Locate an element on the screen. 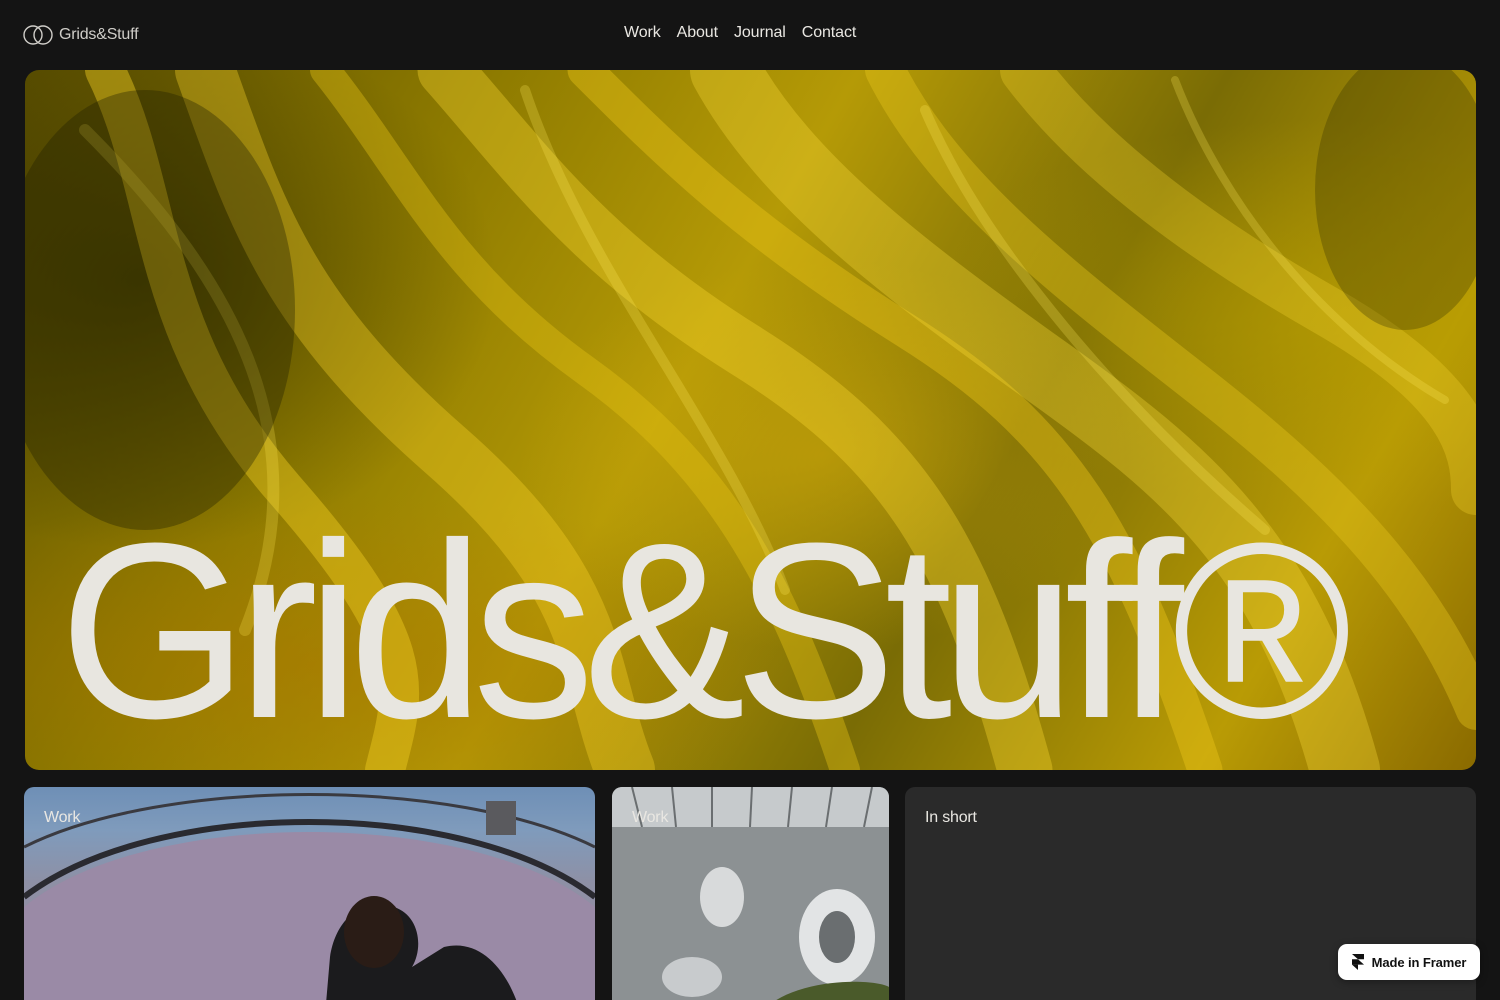  badge-label: Made in Framer is located at coordinates (1419, 962).